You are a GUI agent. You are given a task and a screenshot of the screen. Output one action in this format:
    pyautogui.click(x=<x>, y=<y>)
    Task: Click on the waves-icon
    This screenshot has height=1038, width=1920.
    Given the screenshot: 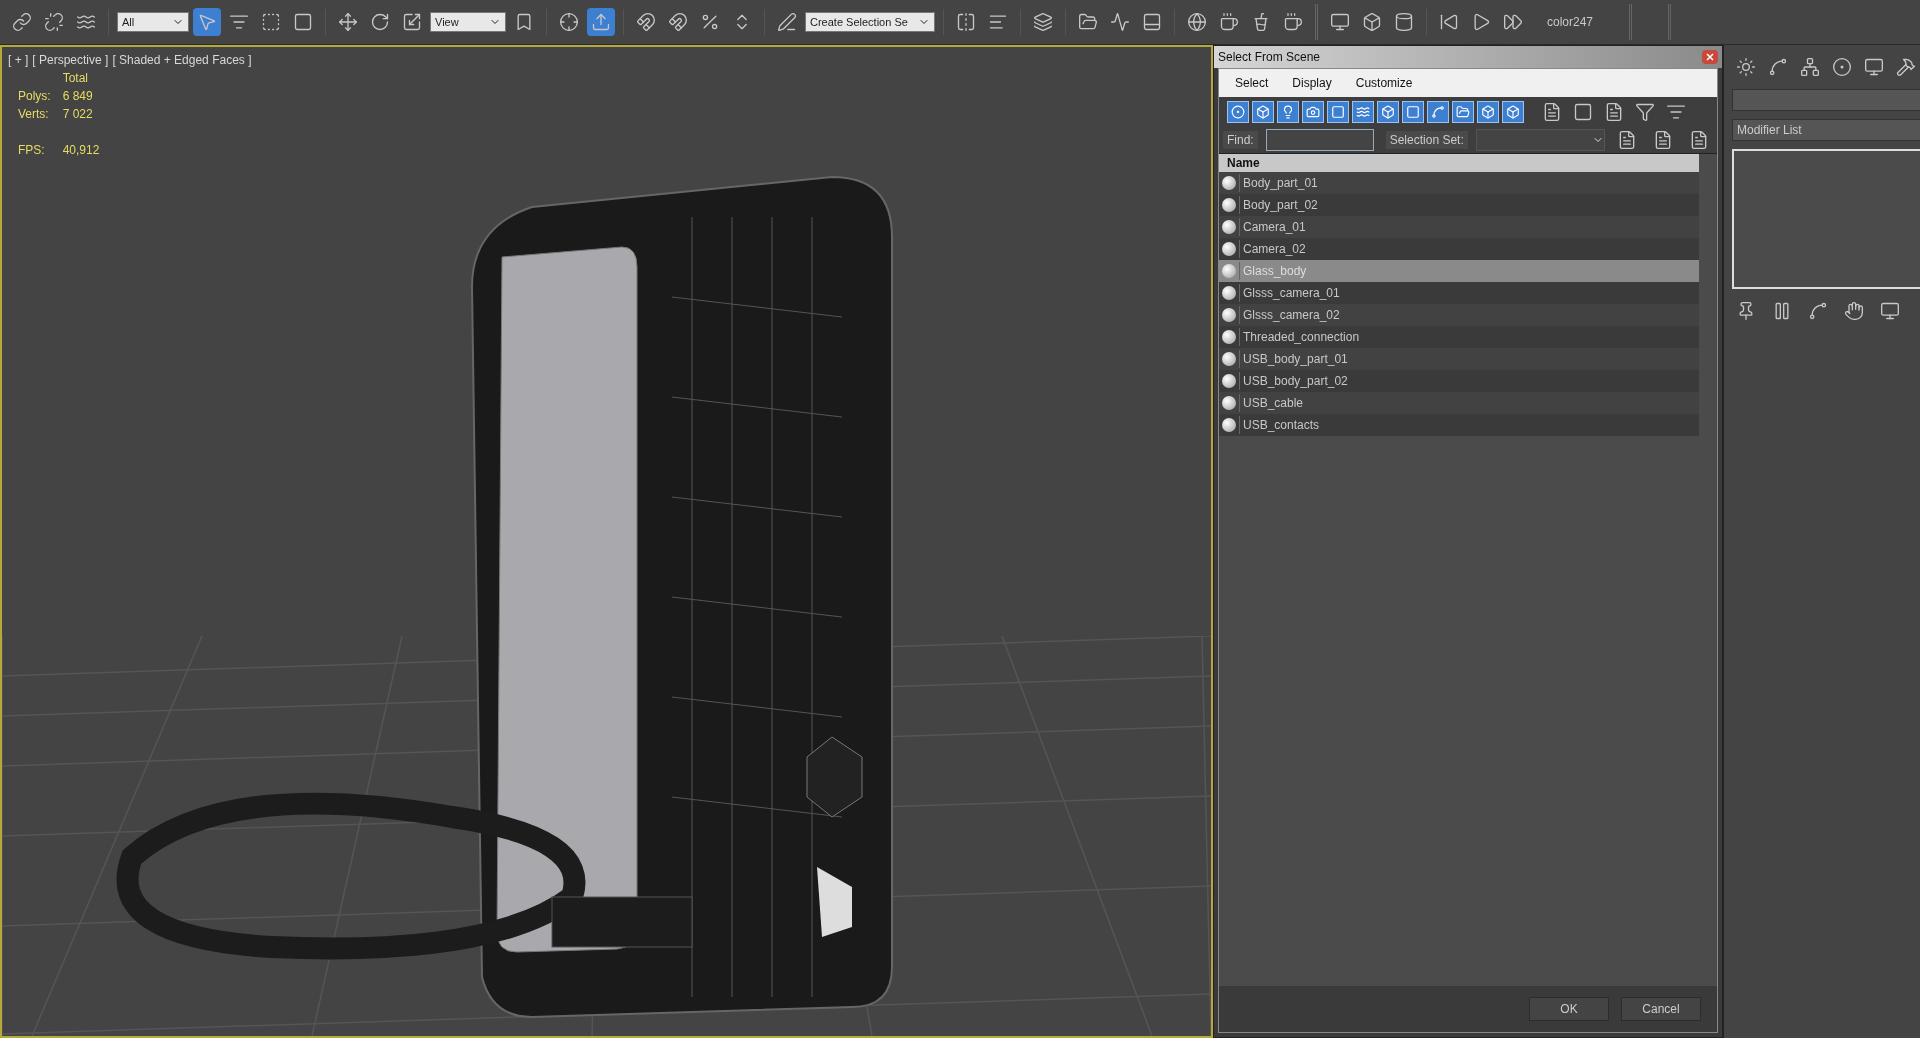 What is the action you would take?
    pyautogui.click(x=1363, y=112)
    